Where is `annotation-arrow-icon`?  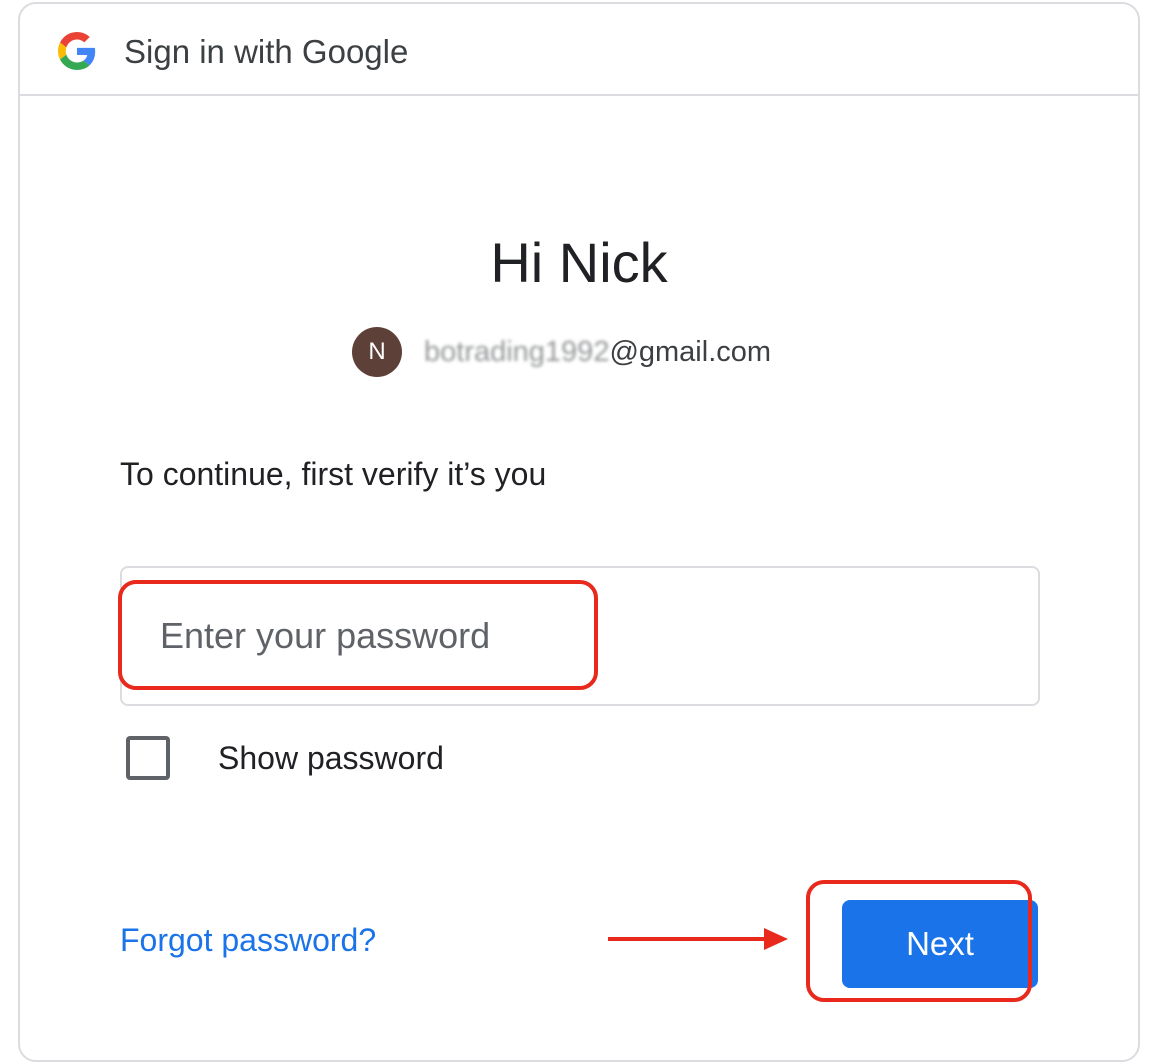
annotation-arrow-icon is located at coordinates (698, 939).